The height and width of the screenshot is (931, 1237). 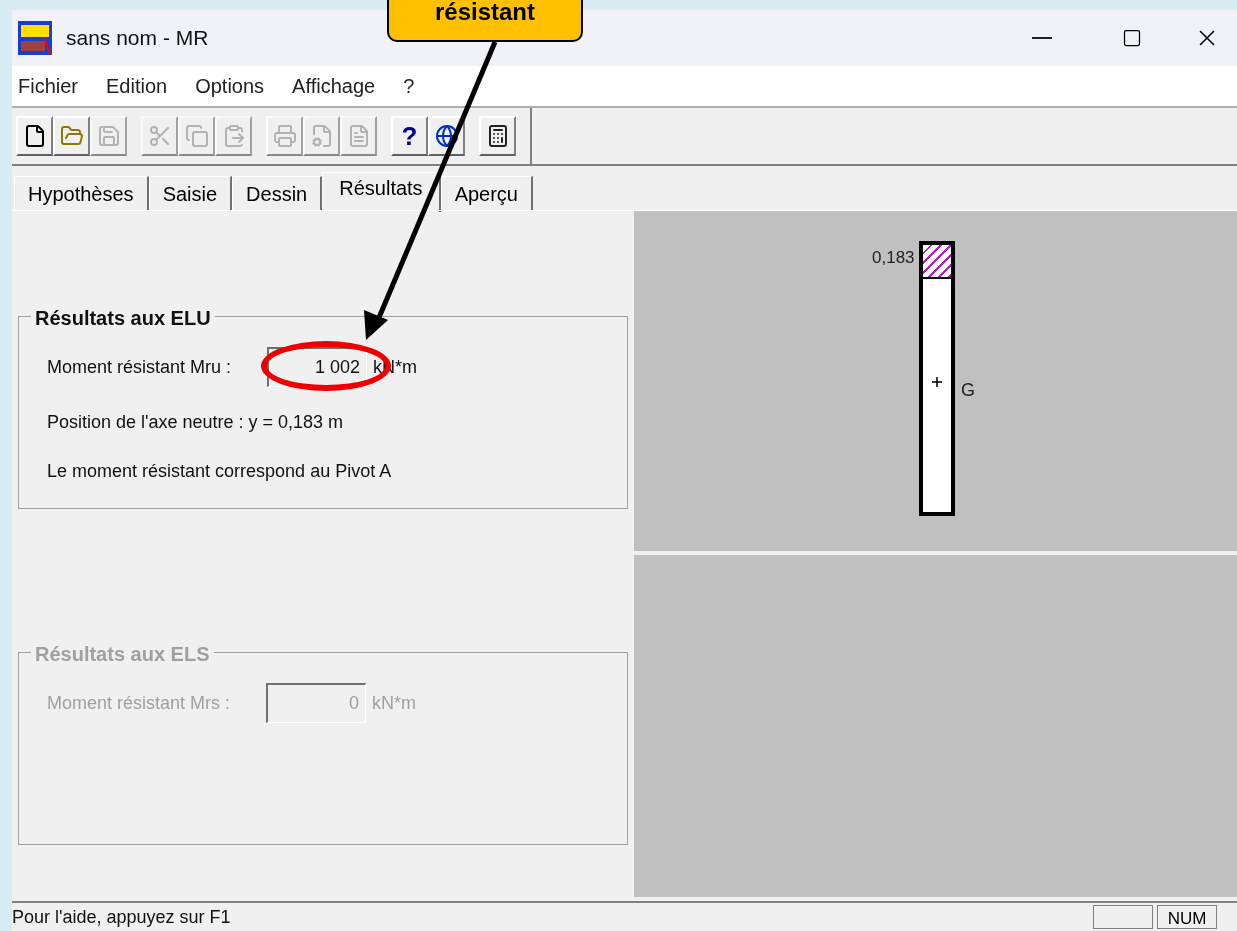 I want to click on field-label: Moment résistant Mru :, so click(x=139, y=367).